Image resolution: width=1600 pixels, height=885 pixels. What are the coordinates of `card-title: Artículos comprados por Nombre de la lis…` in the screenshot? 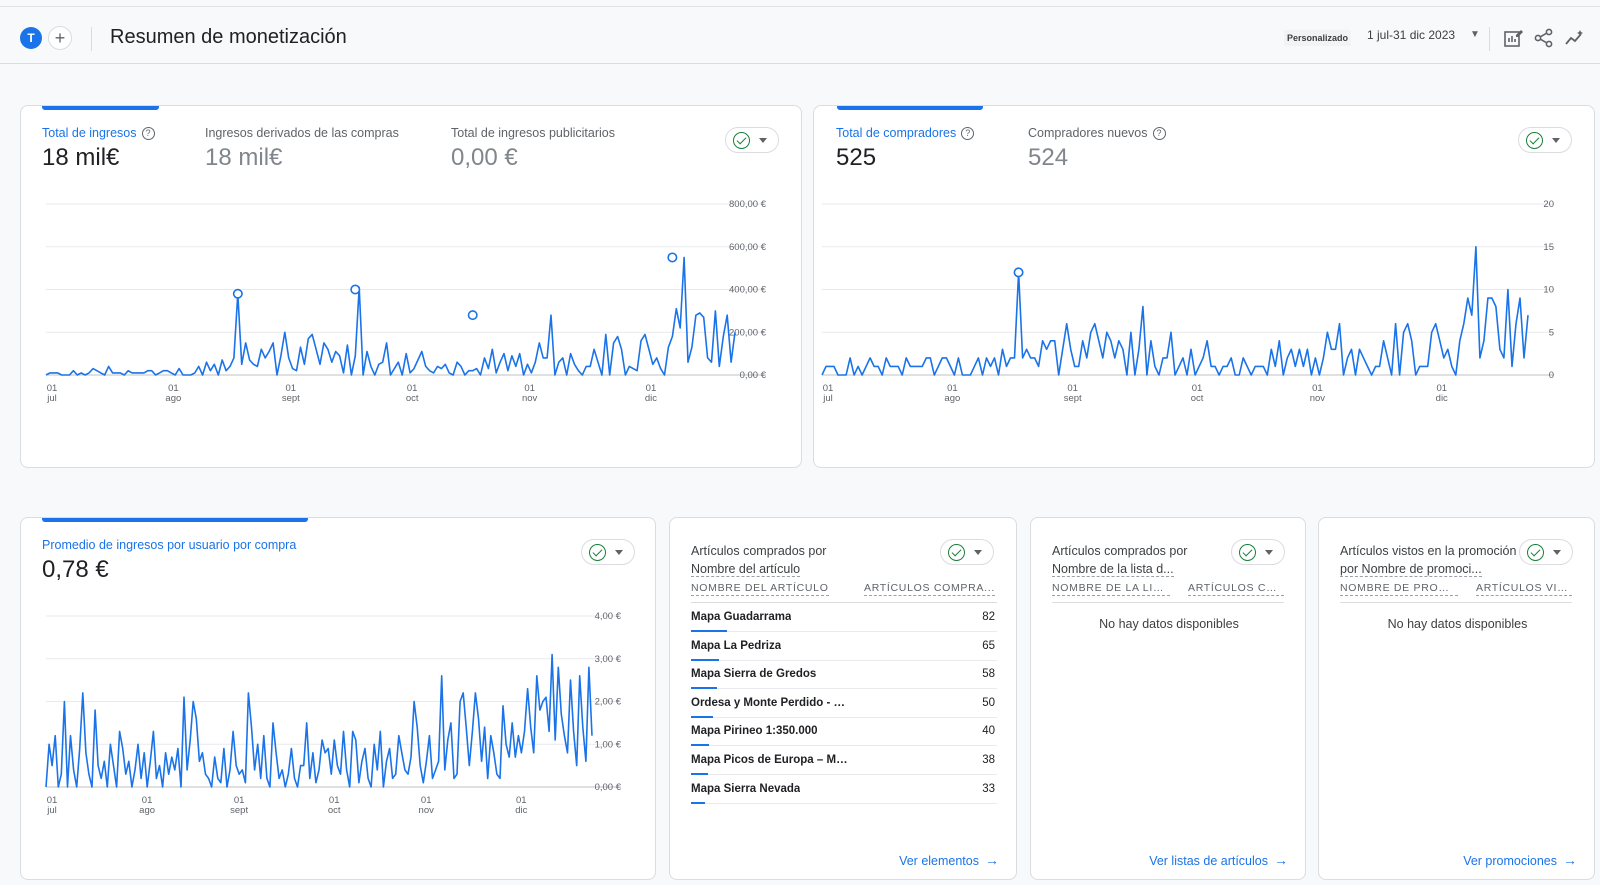 It's located at (1119, 560).